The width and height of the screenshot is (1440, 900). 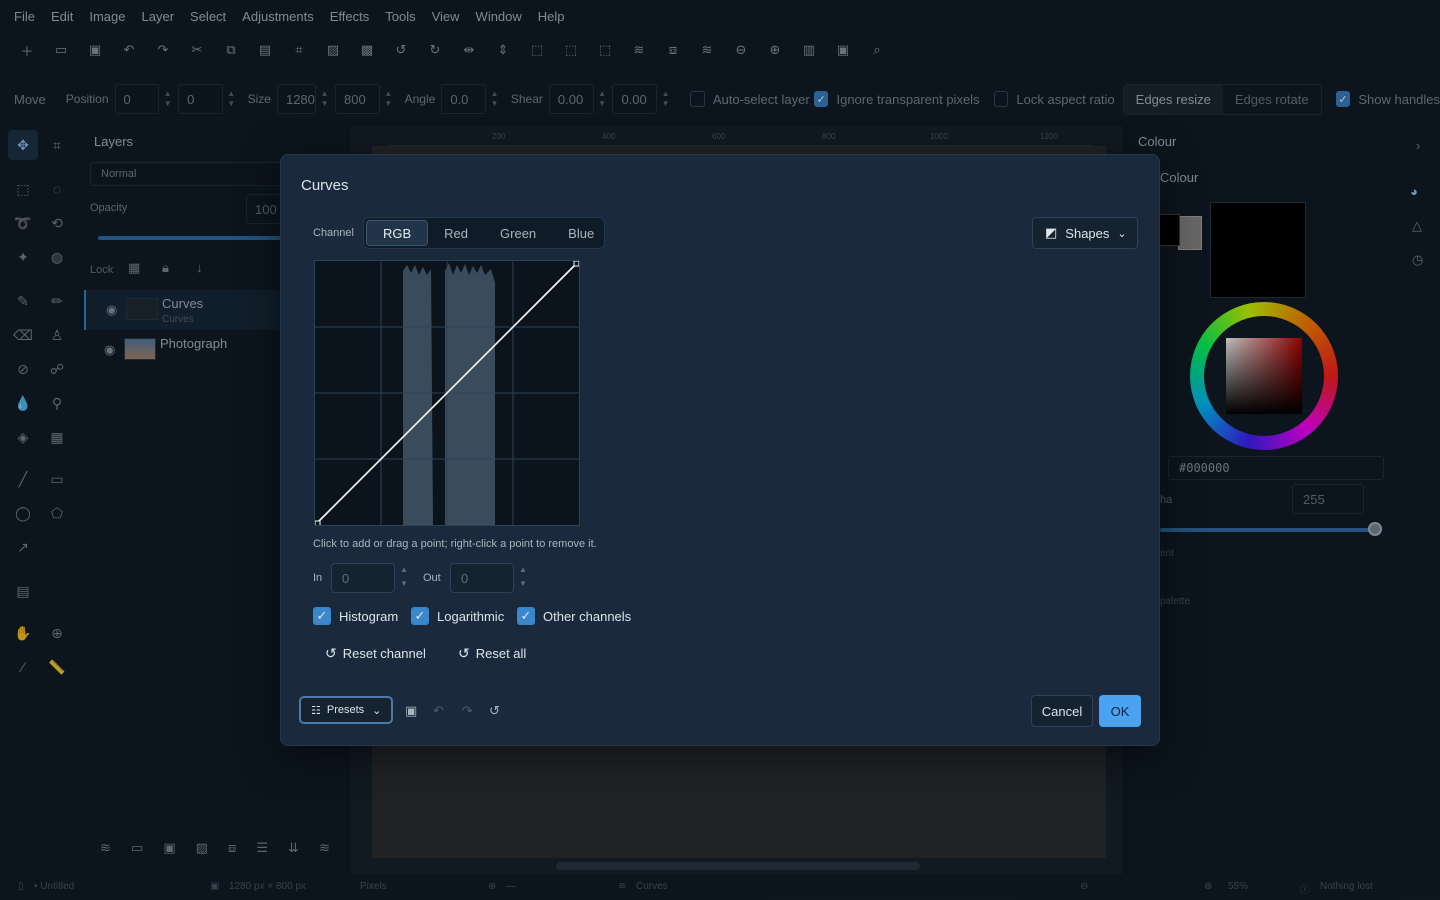 I want to click on channel-tabs: RGB Red Green Blue, so click(x=484, y=233).